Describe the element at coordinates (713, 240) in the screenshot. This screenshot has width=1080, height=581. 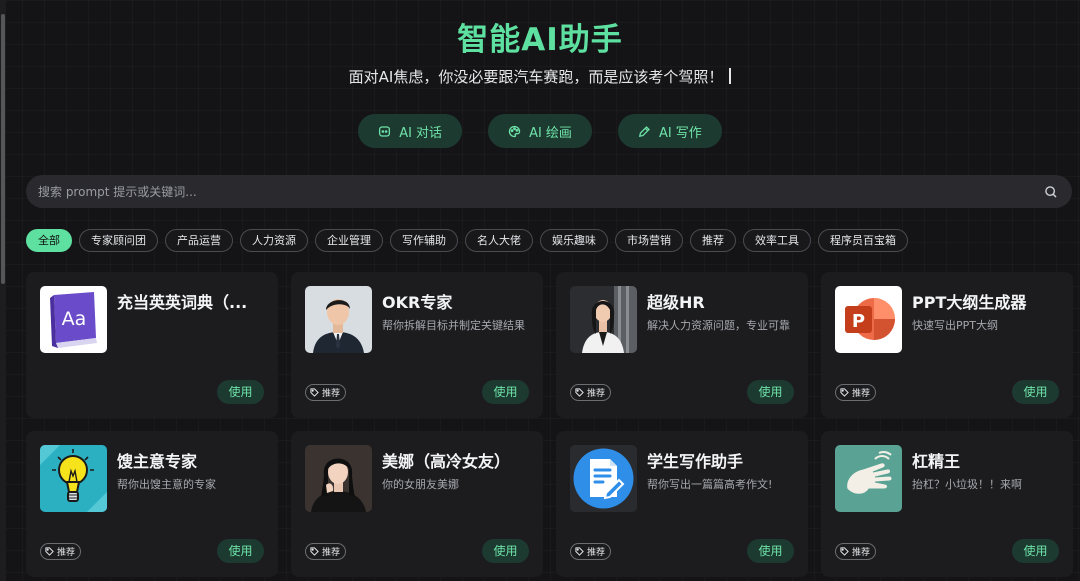
I see `tag-recommended: 推荐` at that location.